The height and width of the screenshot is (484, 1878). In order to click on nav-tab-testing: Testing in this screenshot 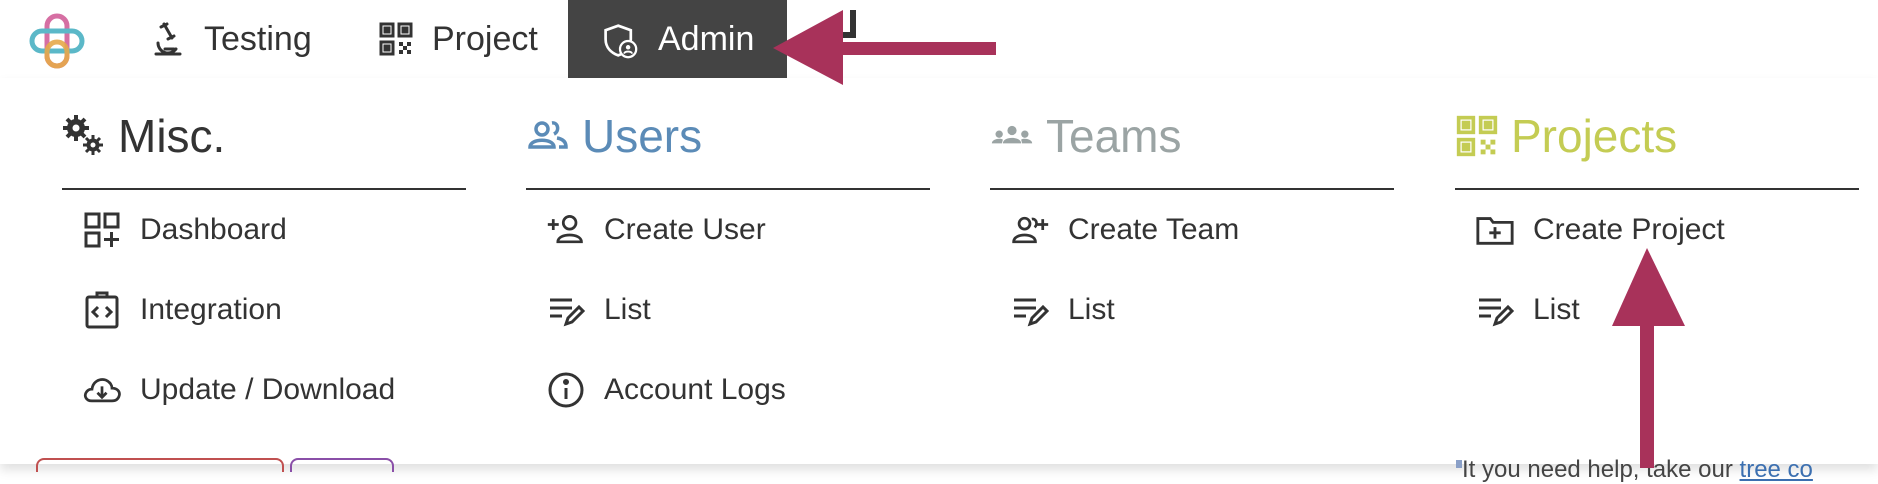, I will do `click(231, 39)`.